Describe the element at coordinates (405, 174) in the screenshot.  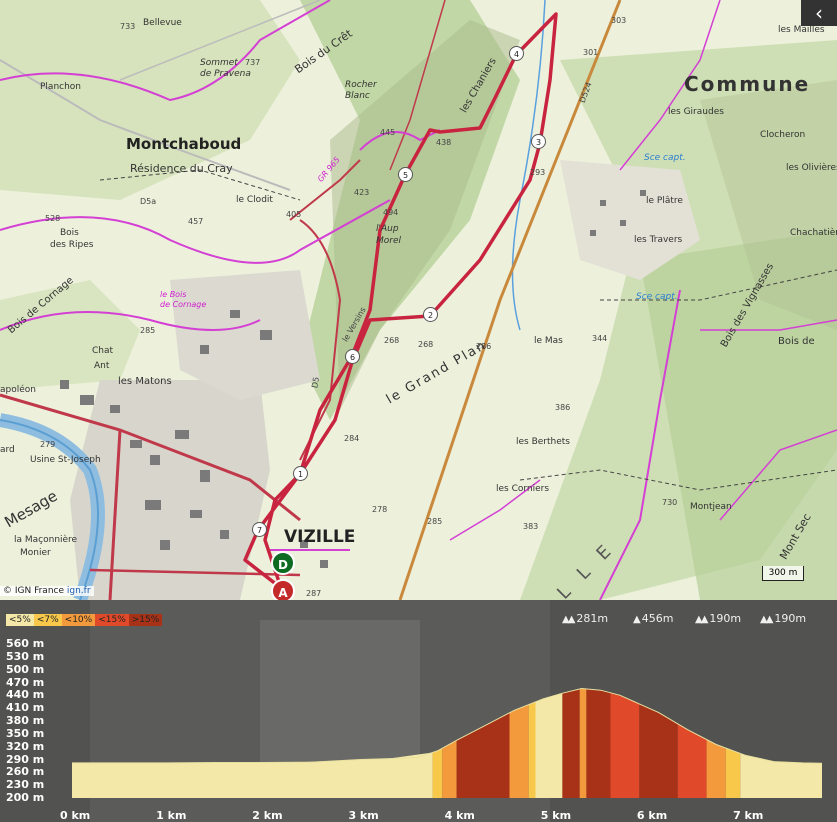
I see `waypoint-5: 5` at that location.